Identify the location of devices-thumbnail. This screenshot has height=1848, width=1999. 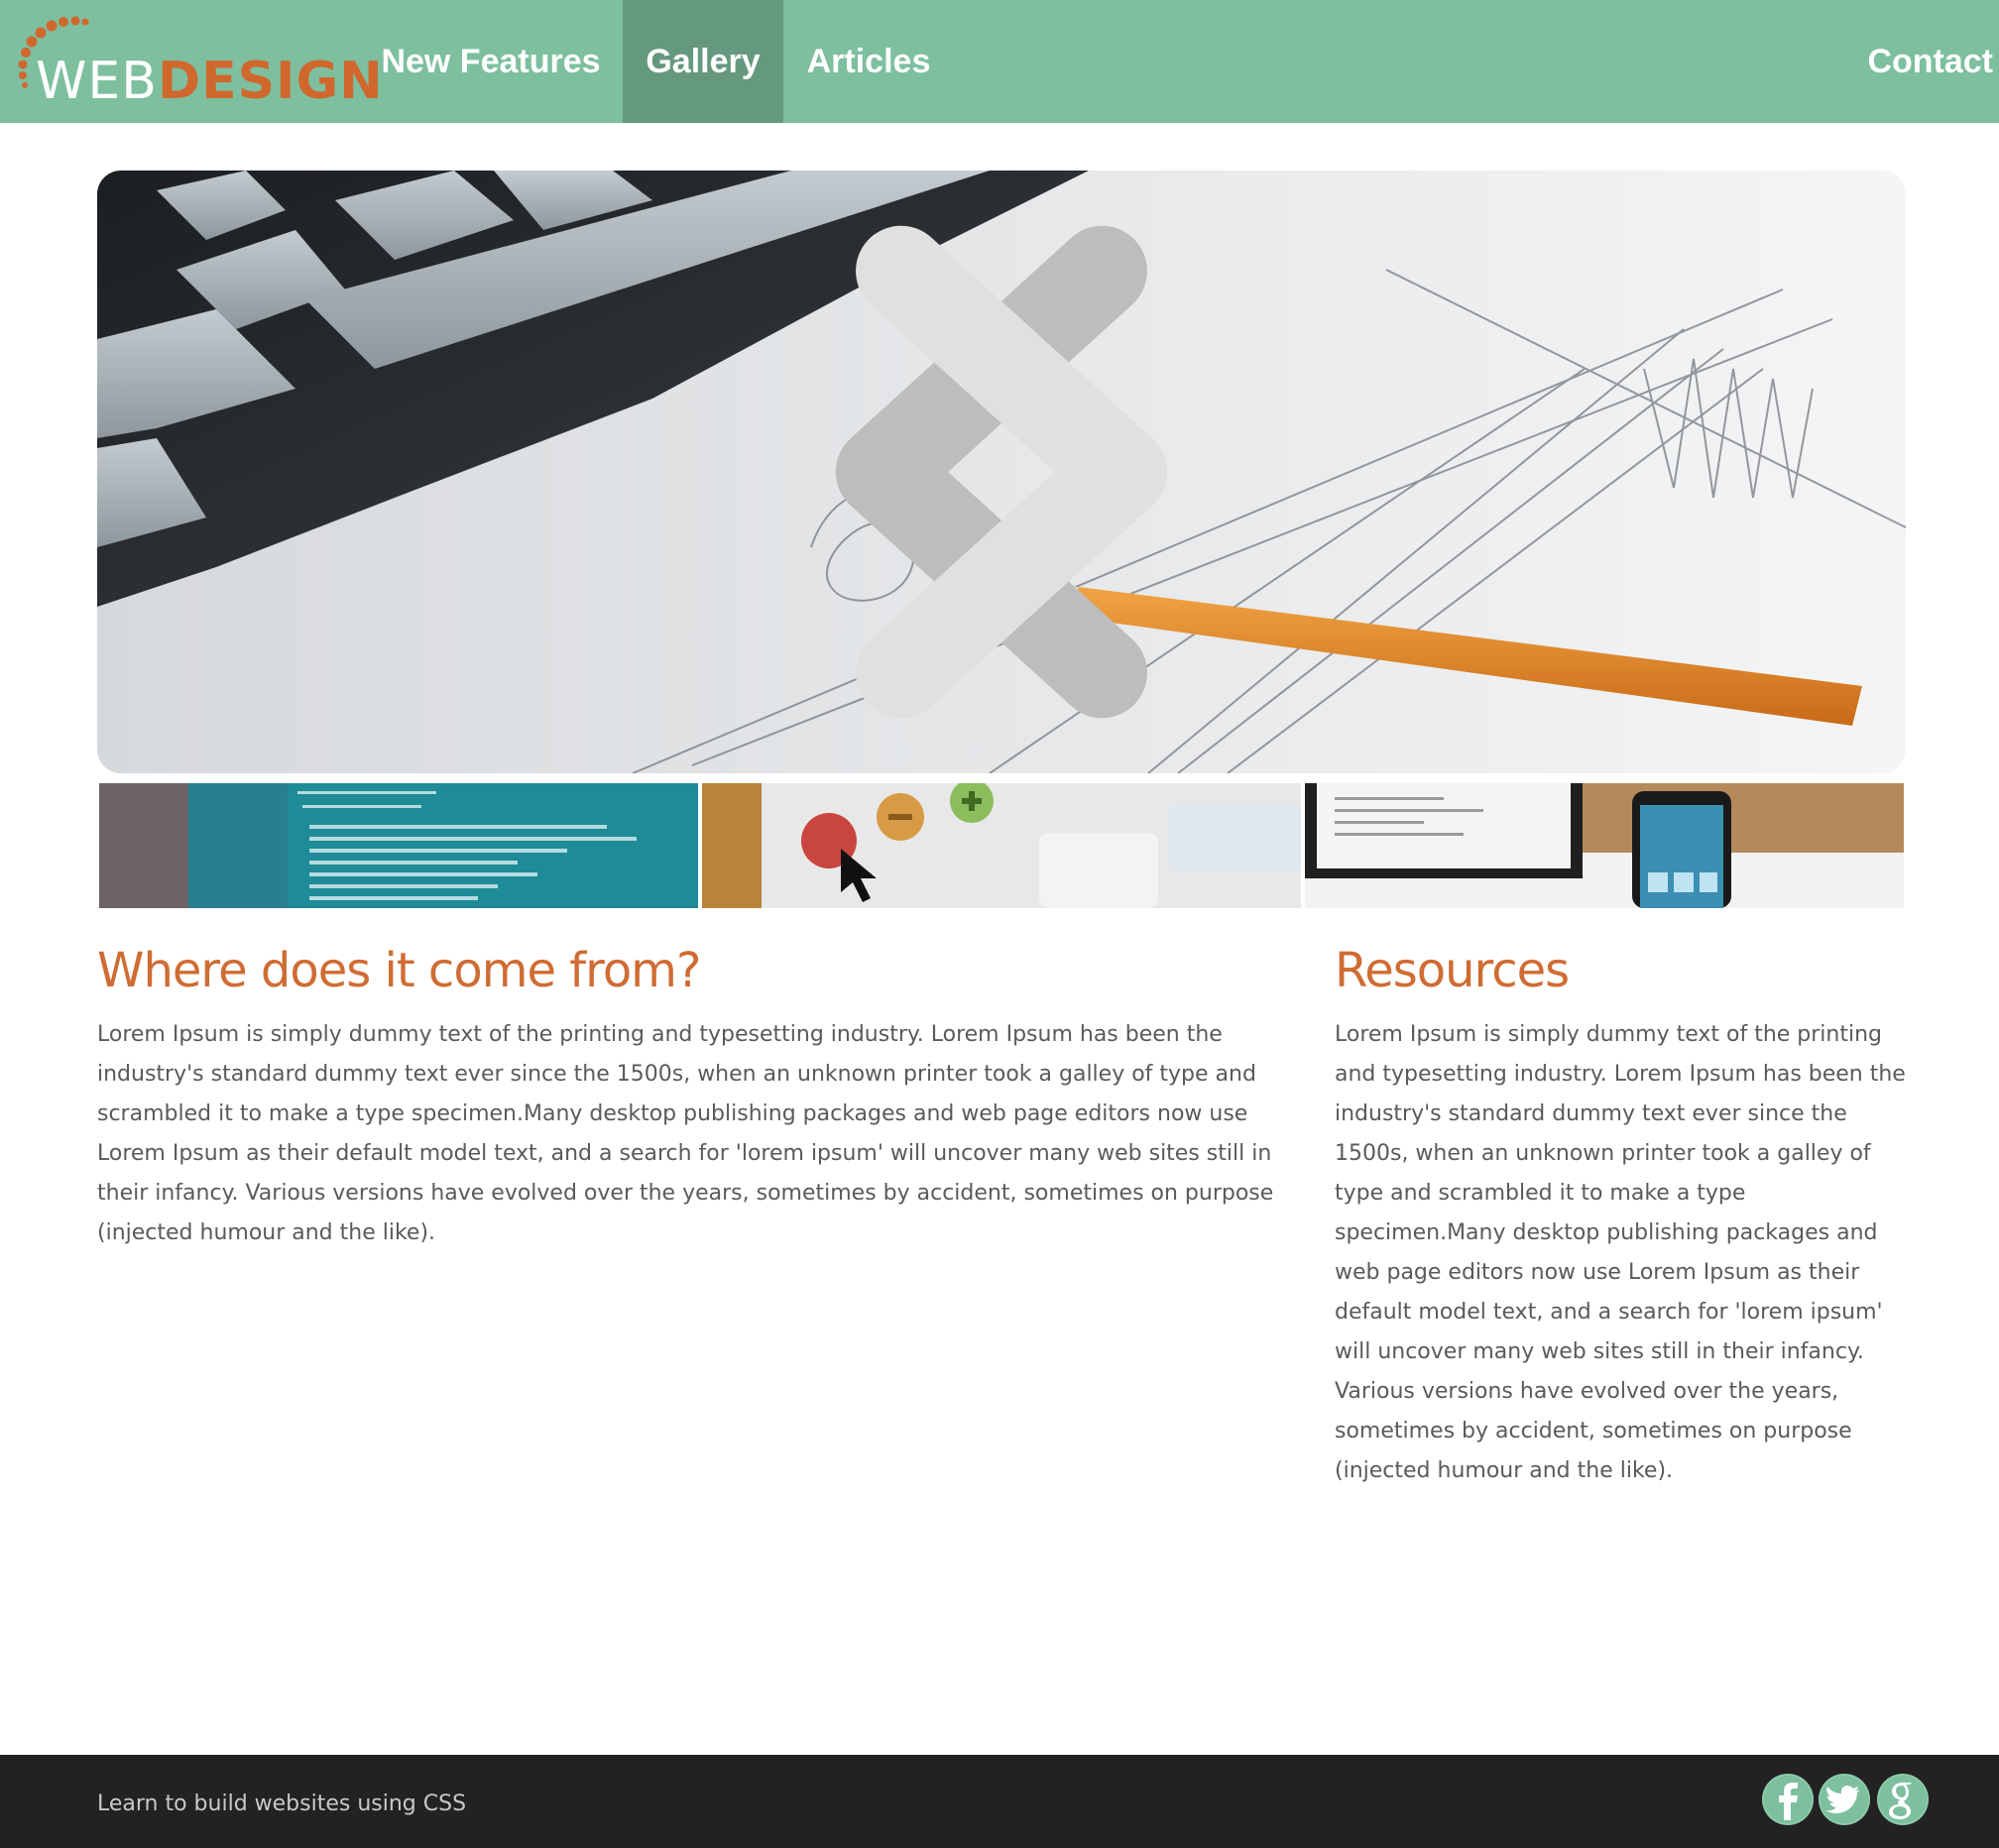
(1604, 845).